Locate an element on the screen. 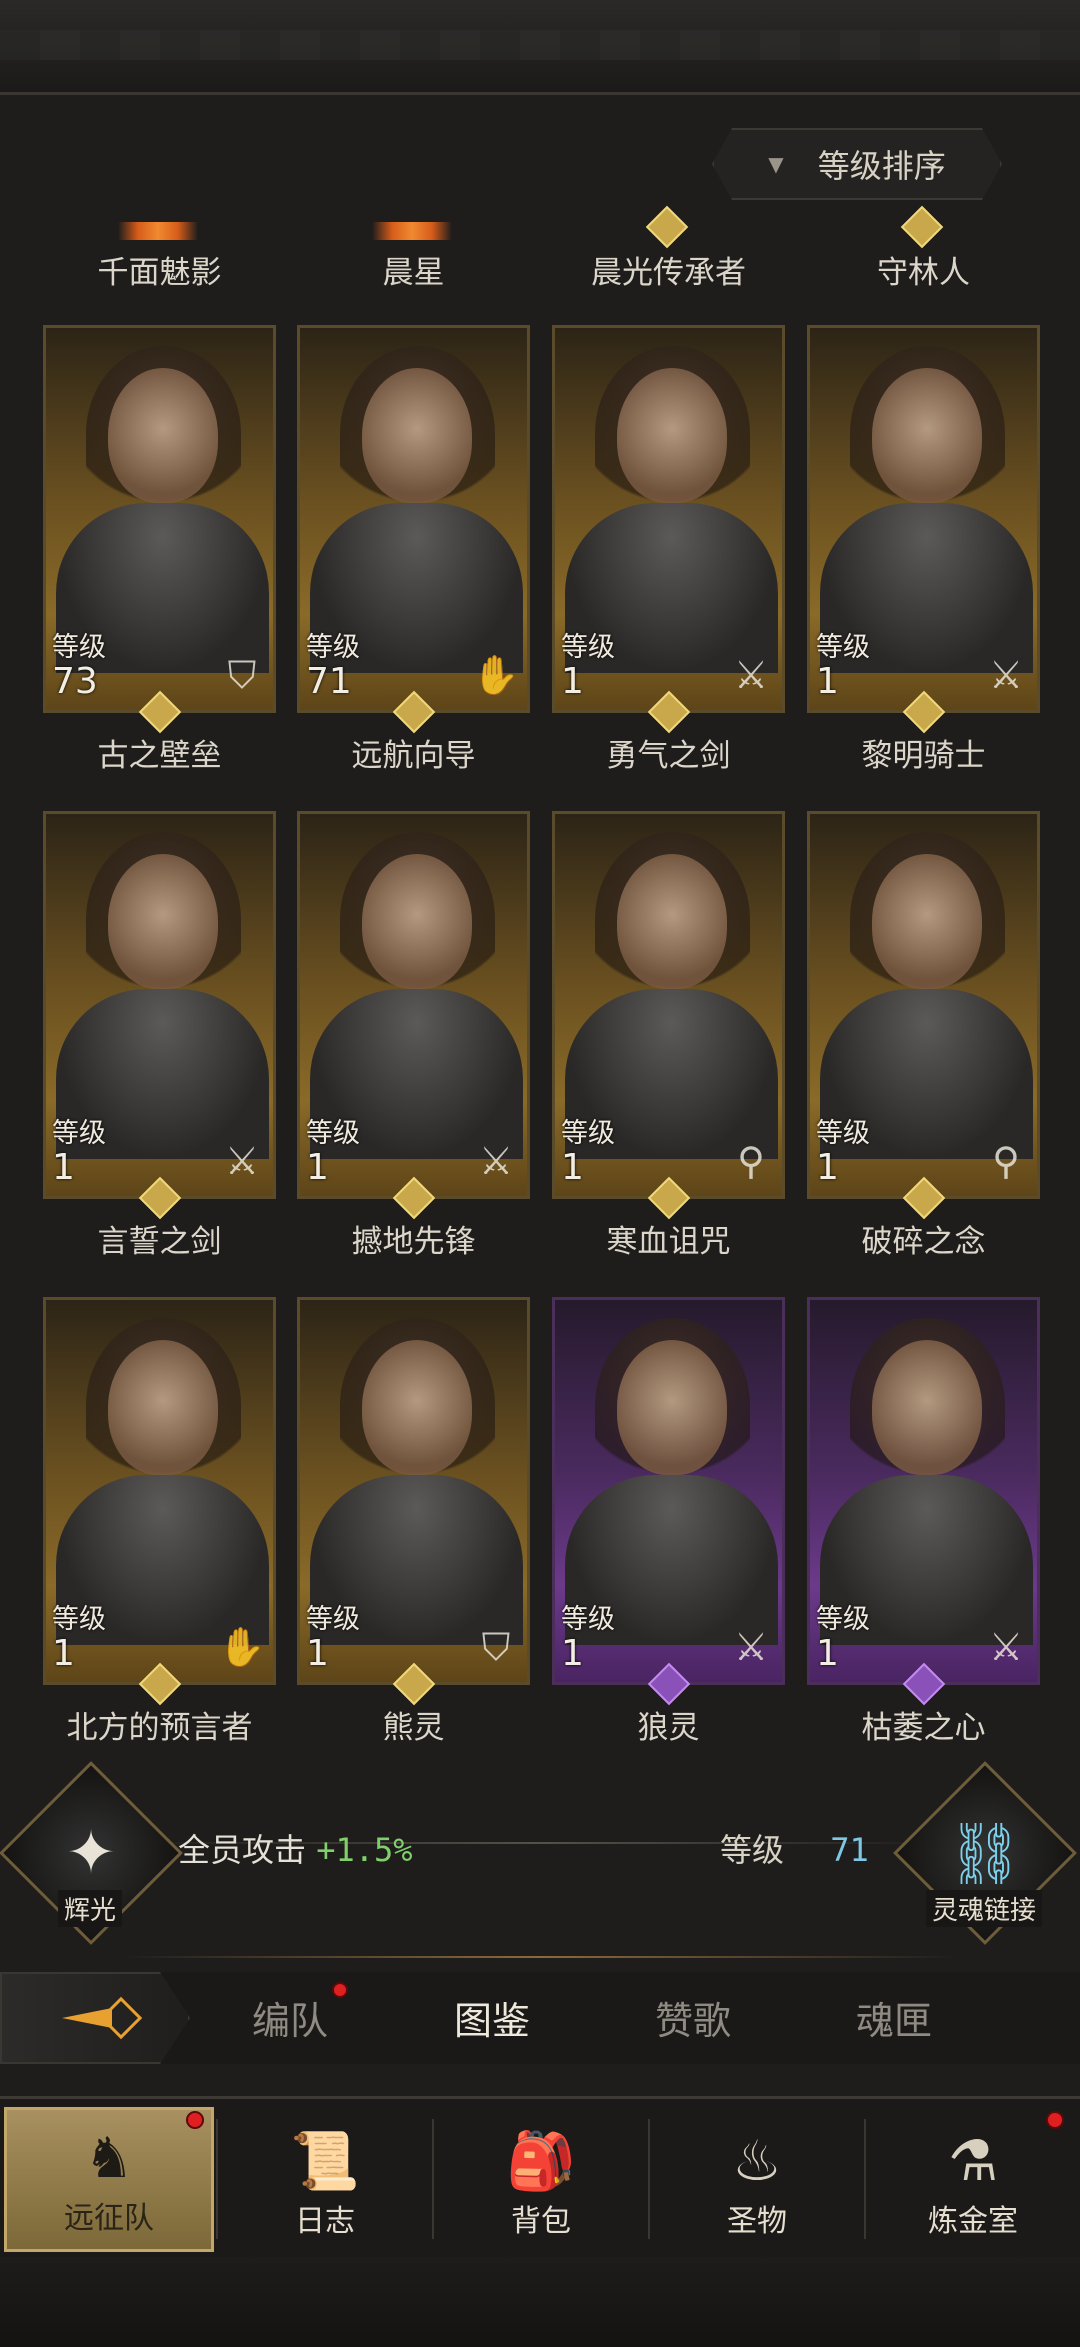 The image size is (1080, 2347). scroll-icon: 📜 is located at coordinates (325, 2161).